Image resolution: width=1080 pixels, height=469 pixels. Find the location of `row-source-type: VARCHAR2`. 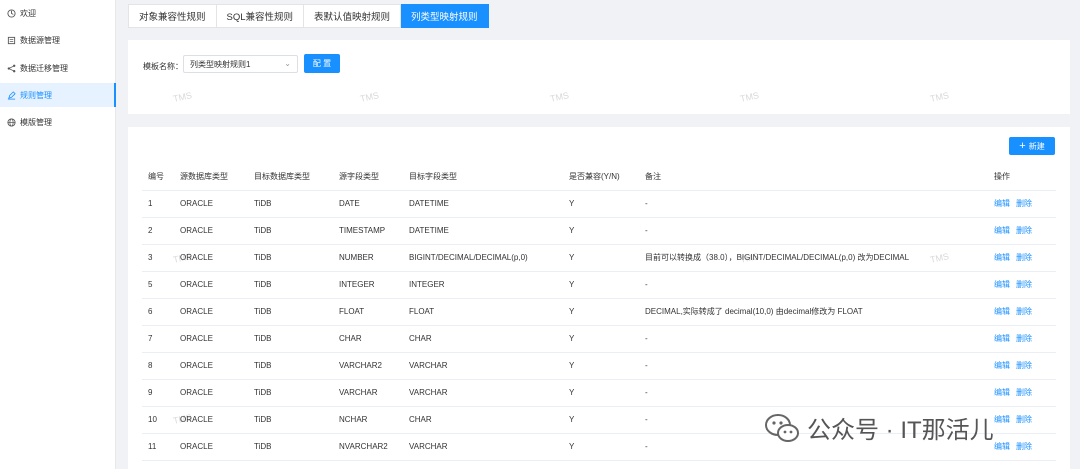

row-source-type: VARCHAR2 is located at coordinates (368, 366).